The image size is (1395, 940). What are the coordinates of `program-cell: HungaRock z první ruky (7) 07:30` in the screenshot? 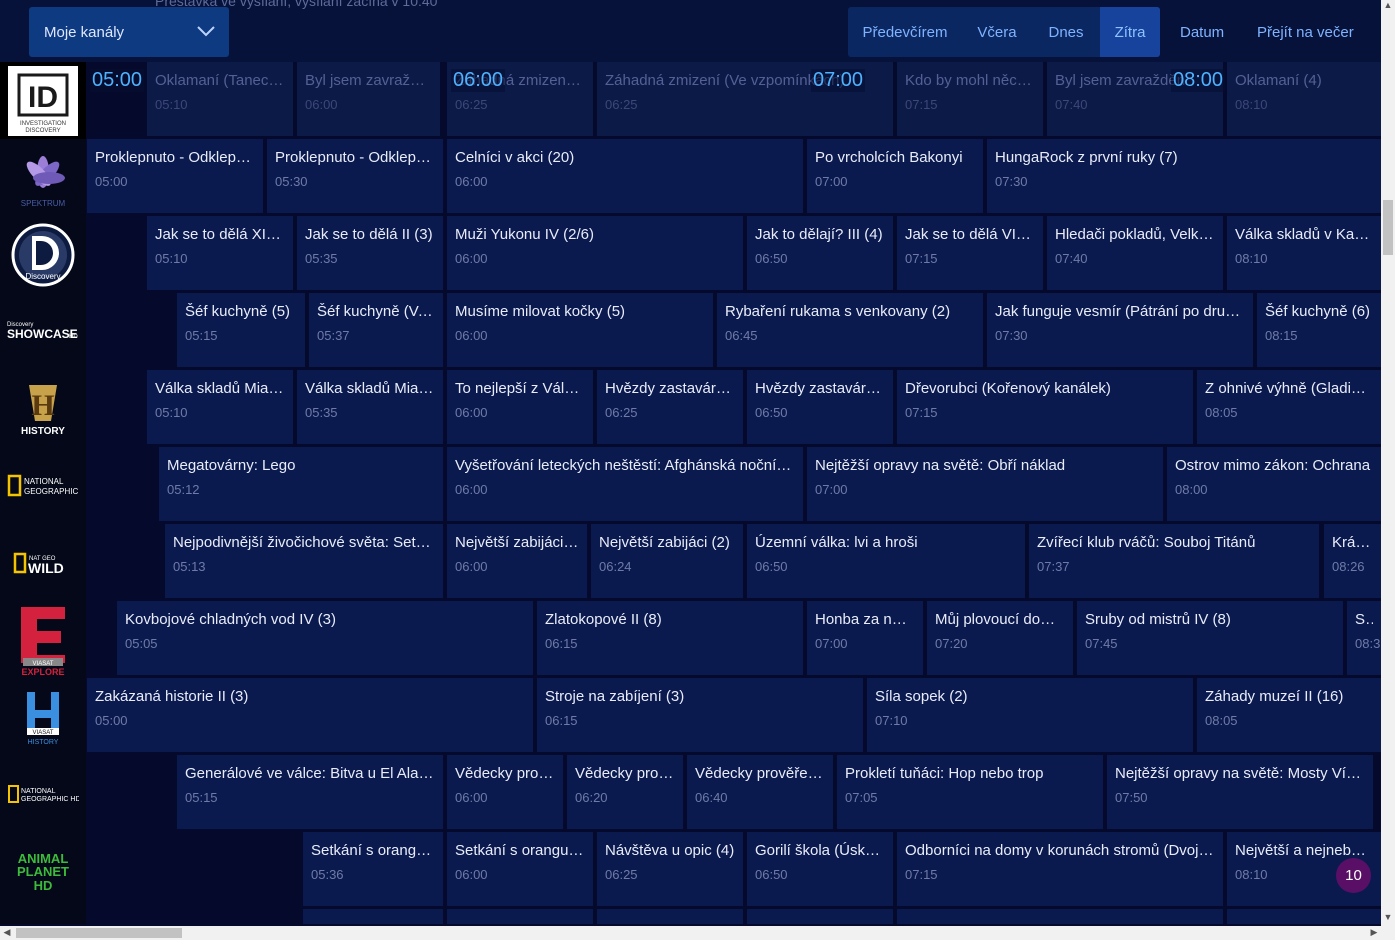 It's located at (1184, 176).